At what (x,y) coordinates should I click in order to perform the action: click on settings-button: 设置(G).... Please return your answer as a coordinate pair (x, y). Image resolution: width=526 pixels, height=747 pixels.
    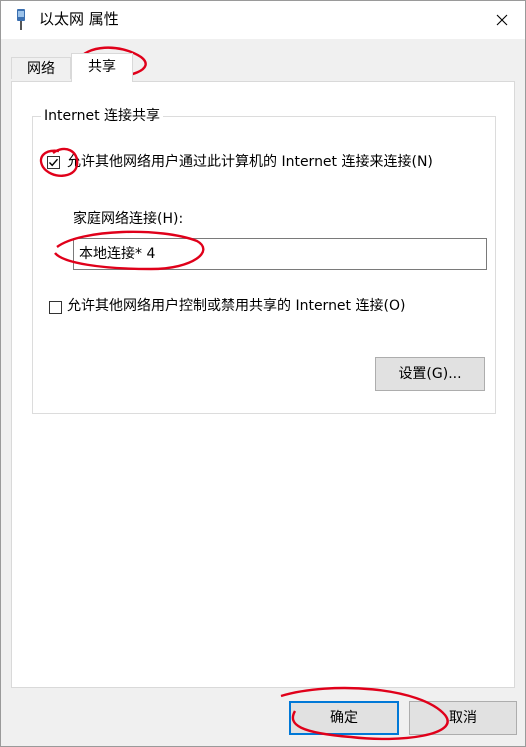
    Looking at the image, I should click on (430, 374).